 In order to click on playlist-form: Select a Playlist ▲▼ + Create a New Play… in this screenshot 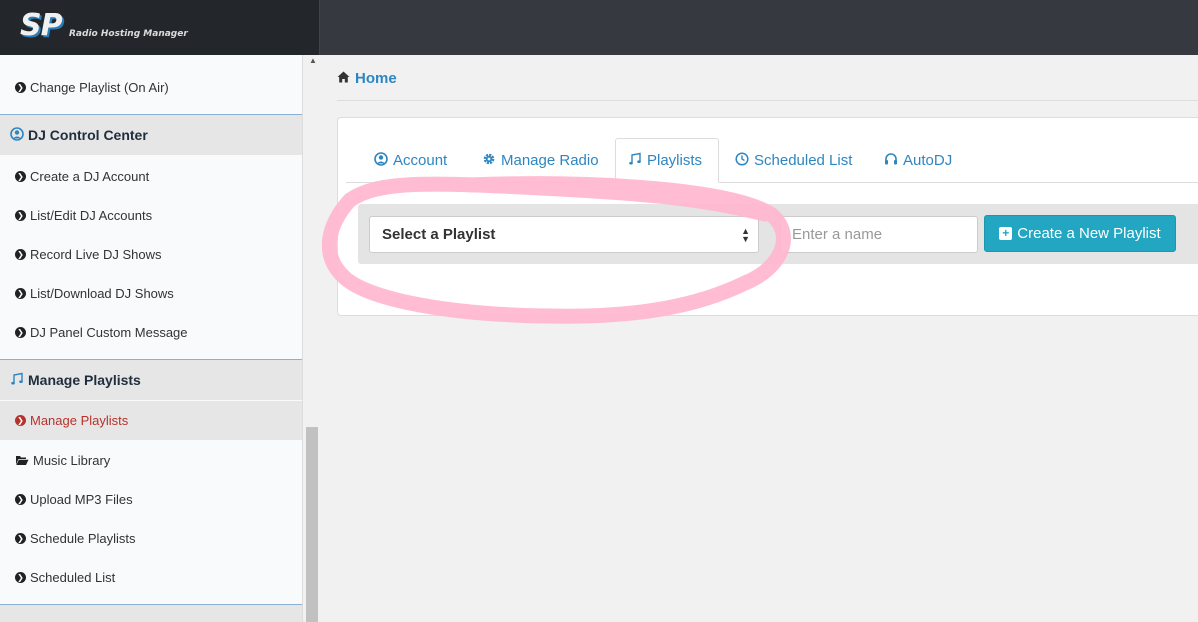, I will do `click(778, 234)`.